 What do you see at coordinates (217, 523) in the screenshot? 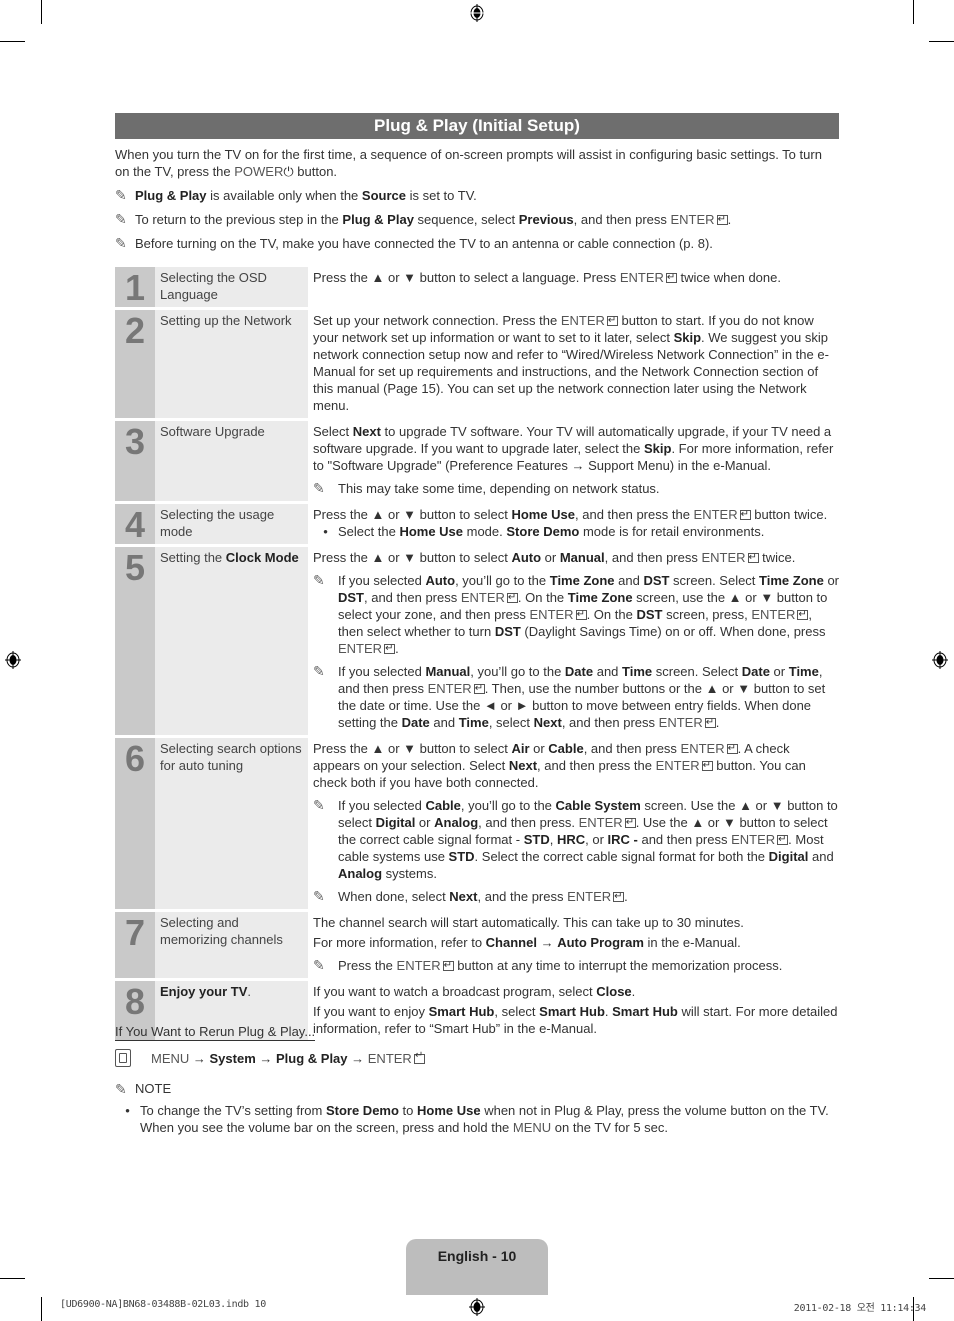
I see `text-run: Selecting the usage mode` at bounding box center [217, 523].